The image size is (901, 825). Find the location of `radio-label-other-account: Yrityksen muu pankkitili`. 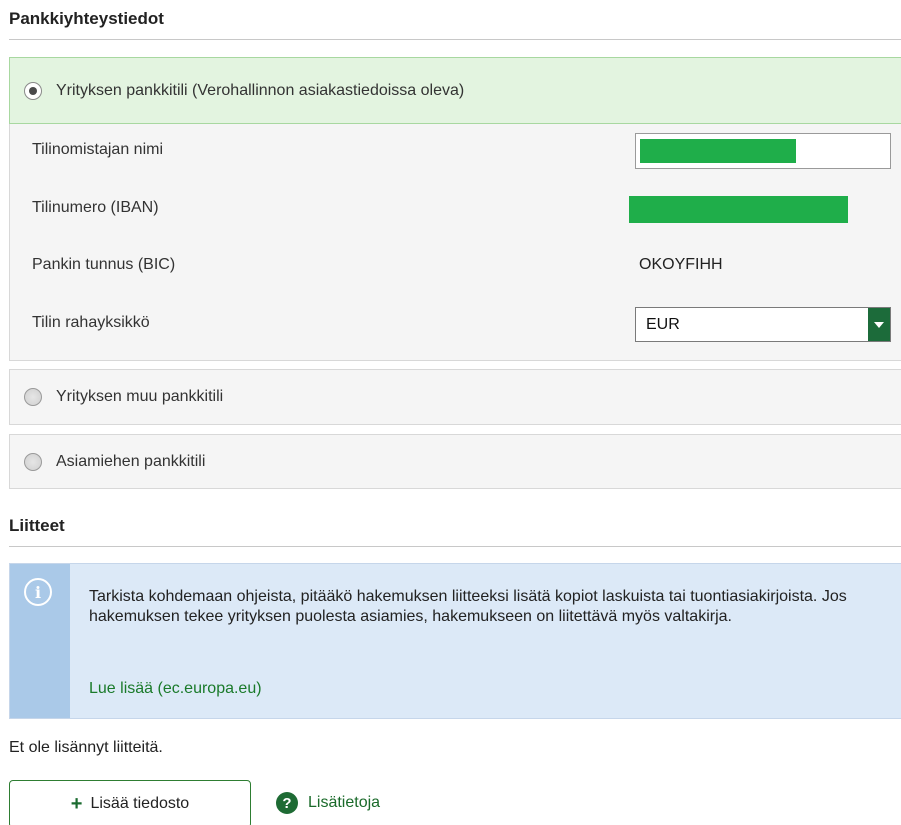

radio-label-other-account: Yrityksen muu pankkitili is located at coordinates (140, 396).